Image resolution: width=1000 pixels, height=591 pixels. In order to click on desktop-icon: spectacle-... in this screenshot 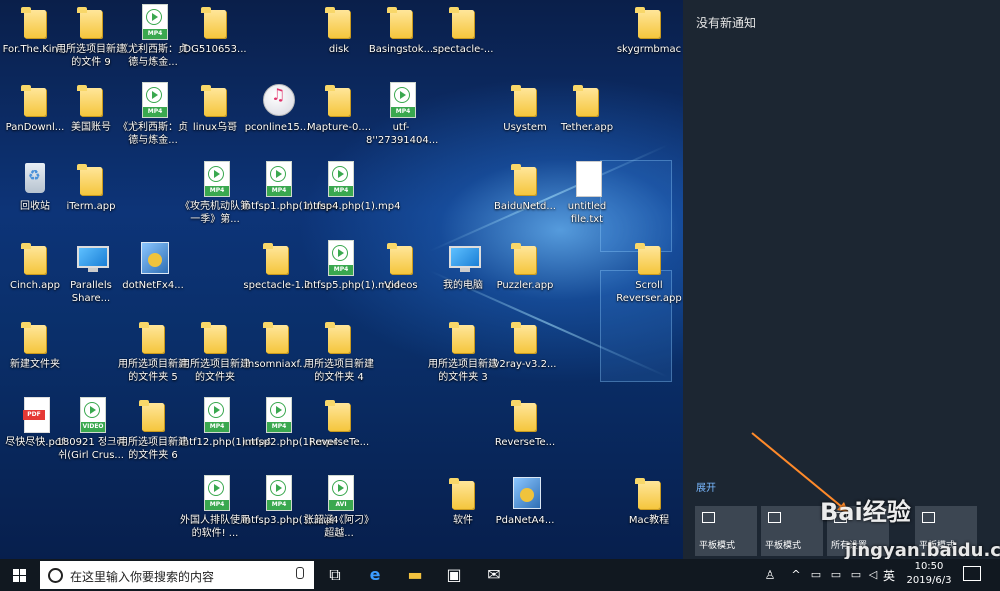, I will do `click(463, 29)`.